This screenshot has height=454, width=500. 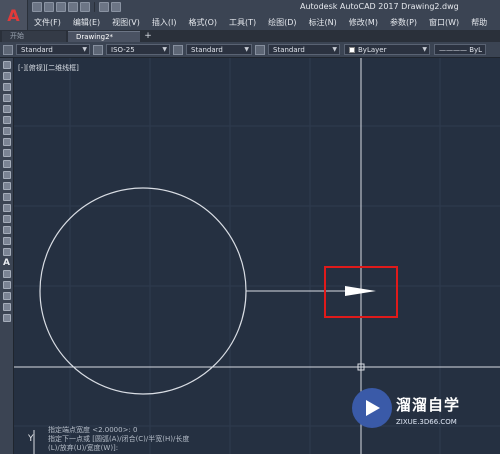 What do you see at coordinates (37, 7) in the screenshot?
I see `new-icon` at bounding box center [37, 7].